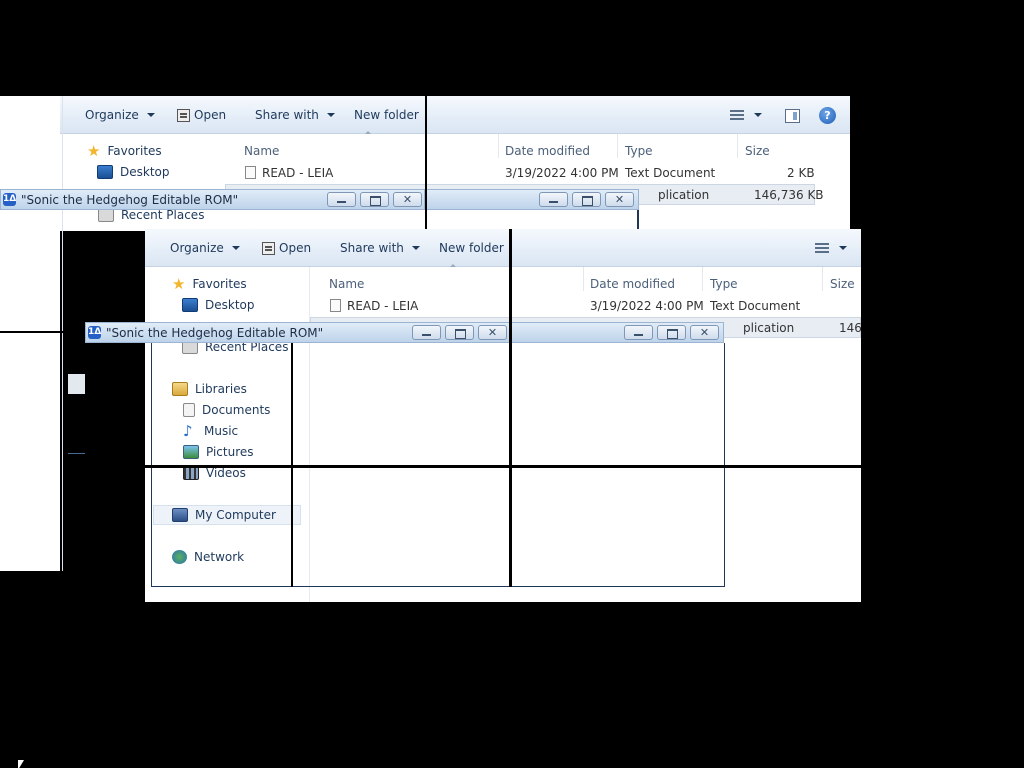 This screenshot has width=1024, height=768. What do you see at coordinates (801, 173) in the screenshot?
I see `file-size: 2 KB` at bounding box center [801, 173].